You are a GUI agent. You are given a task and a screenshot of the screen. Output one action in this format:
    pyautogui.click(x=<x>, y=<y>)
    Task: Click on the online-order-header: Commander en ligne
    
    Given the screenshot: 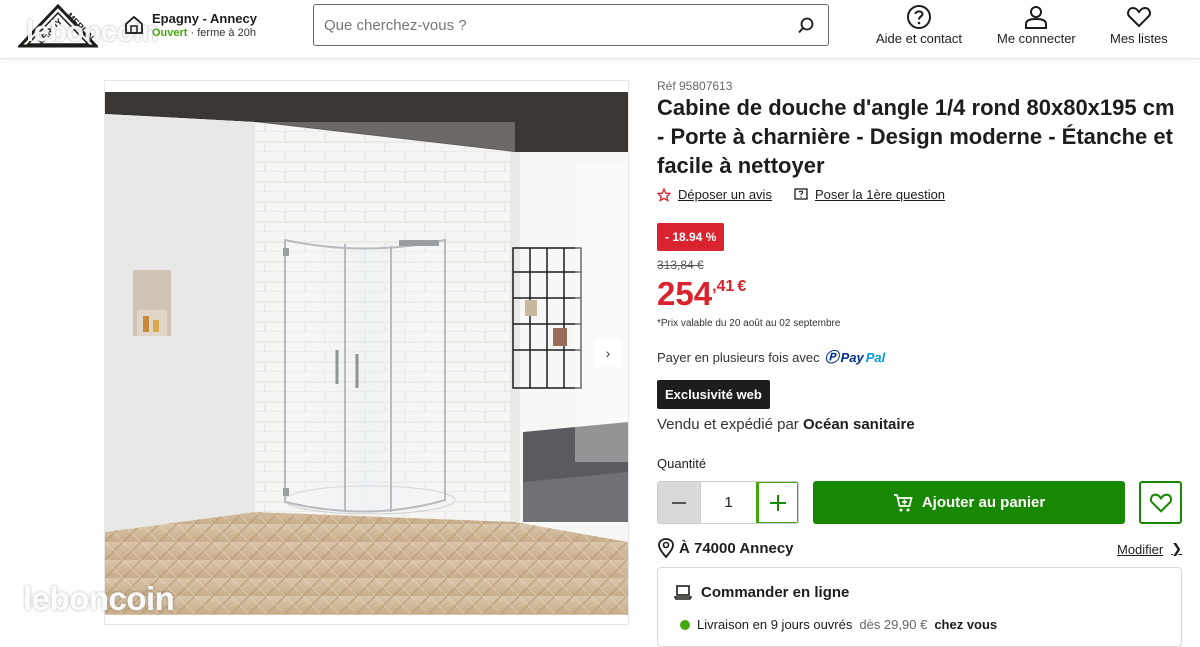 What is the action you would take?
    pyautogui.click(x=761, y=592)
    